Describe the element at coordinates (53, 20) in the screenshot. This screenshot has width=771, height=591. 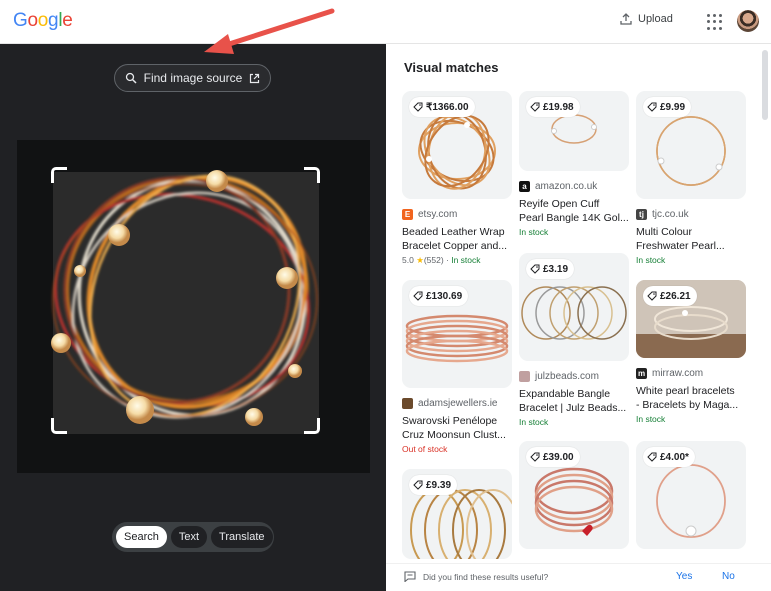
I see `logo-letter: g` at that location.